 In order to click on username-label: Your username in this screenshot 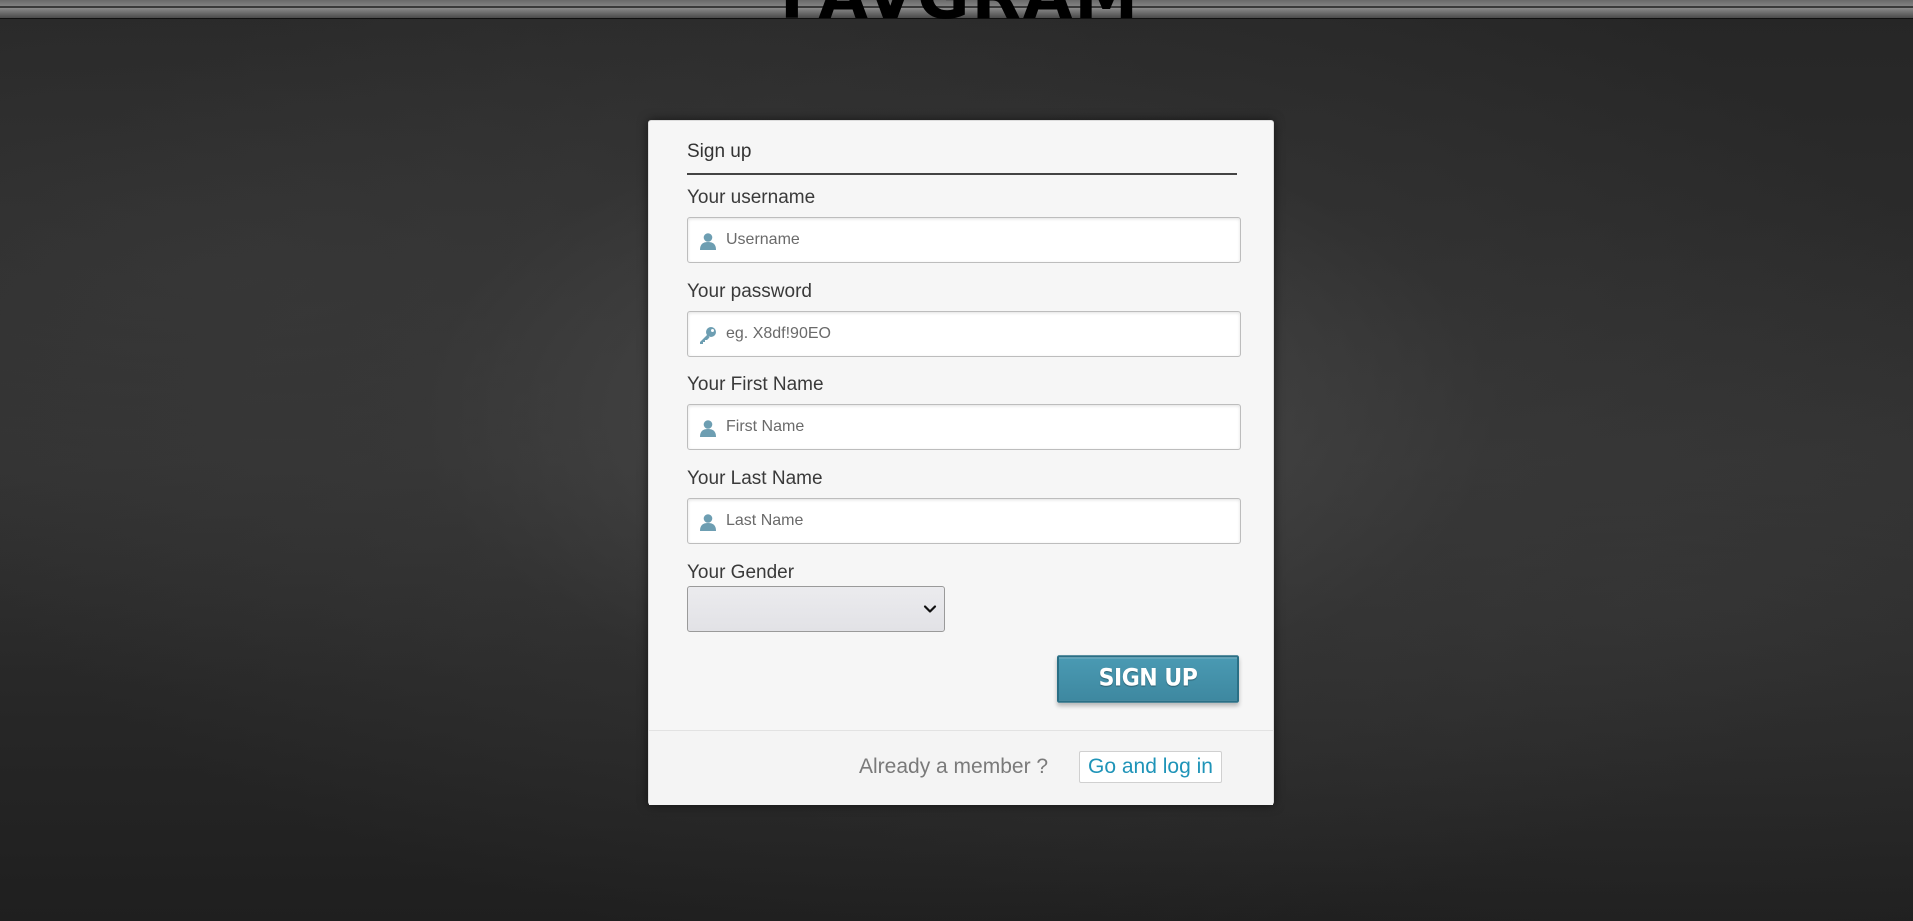, I will do `click(751, 197)`.